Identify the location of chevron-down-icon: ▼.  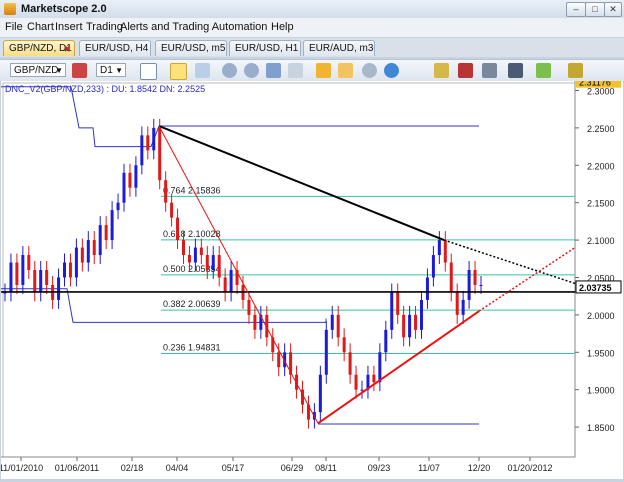
(59, 70).